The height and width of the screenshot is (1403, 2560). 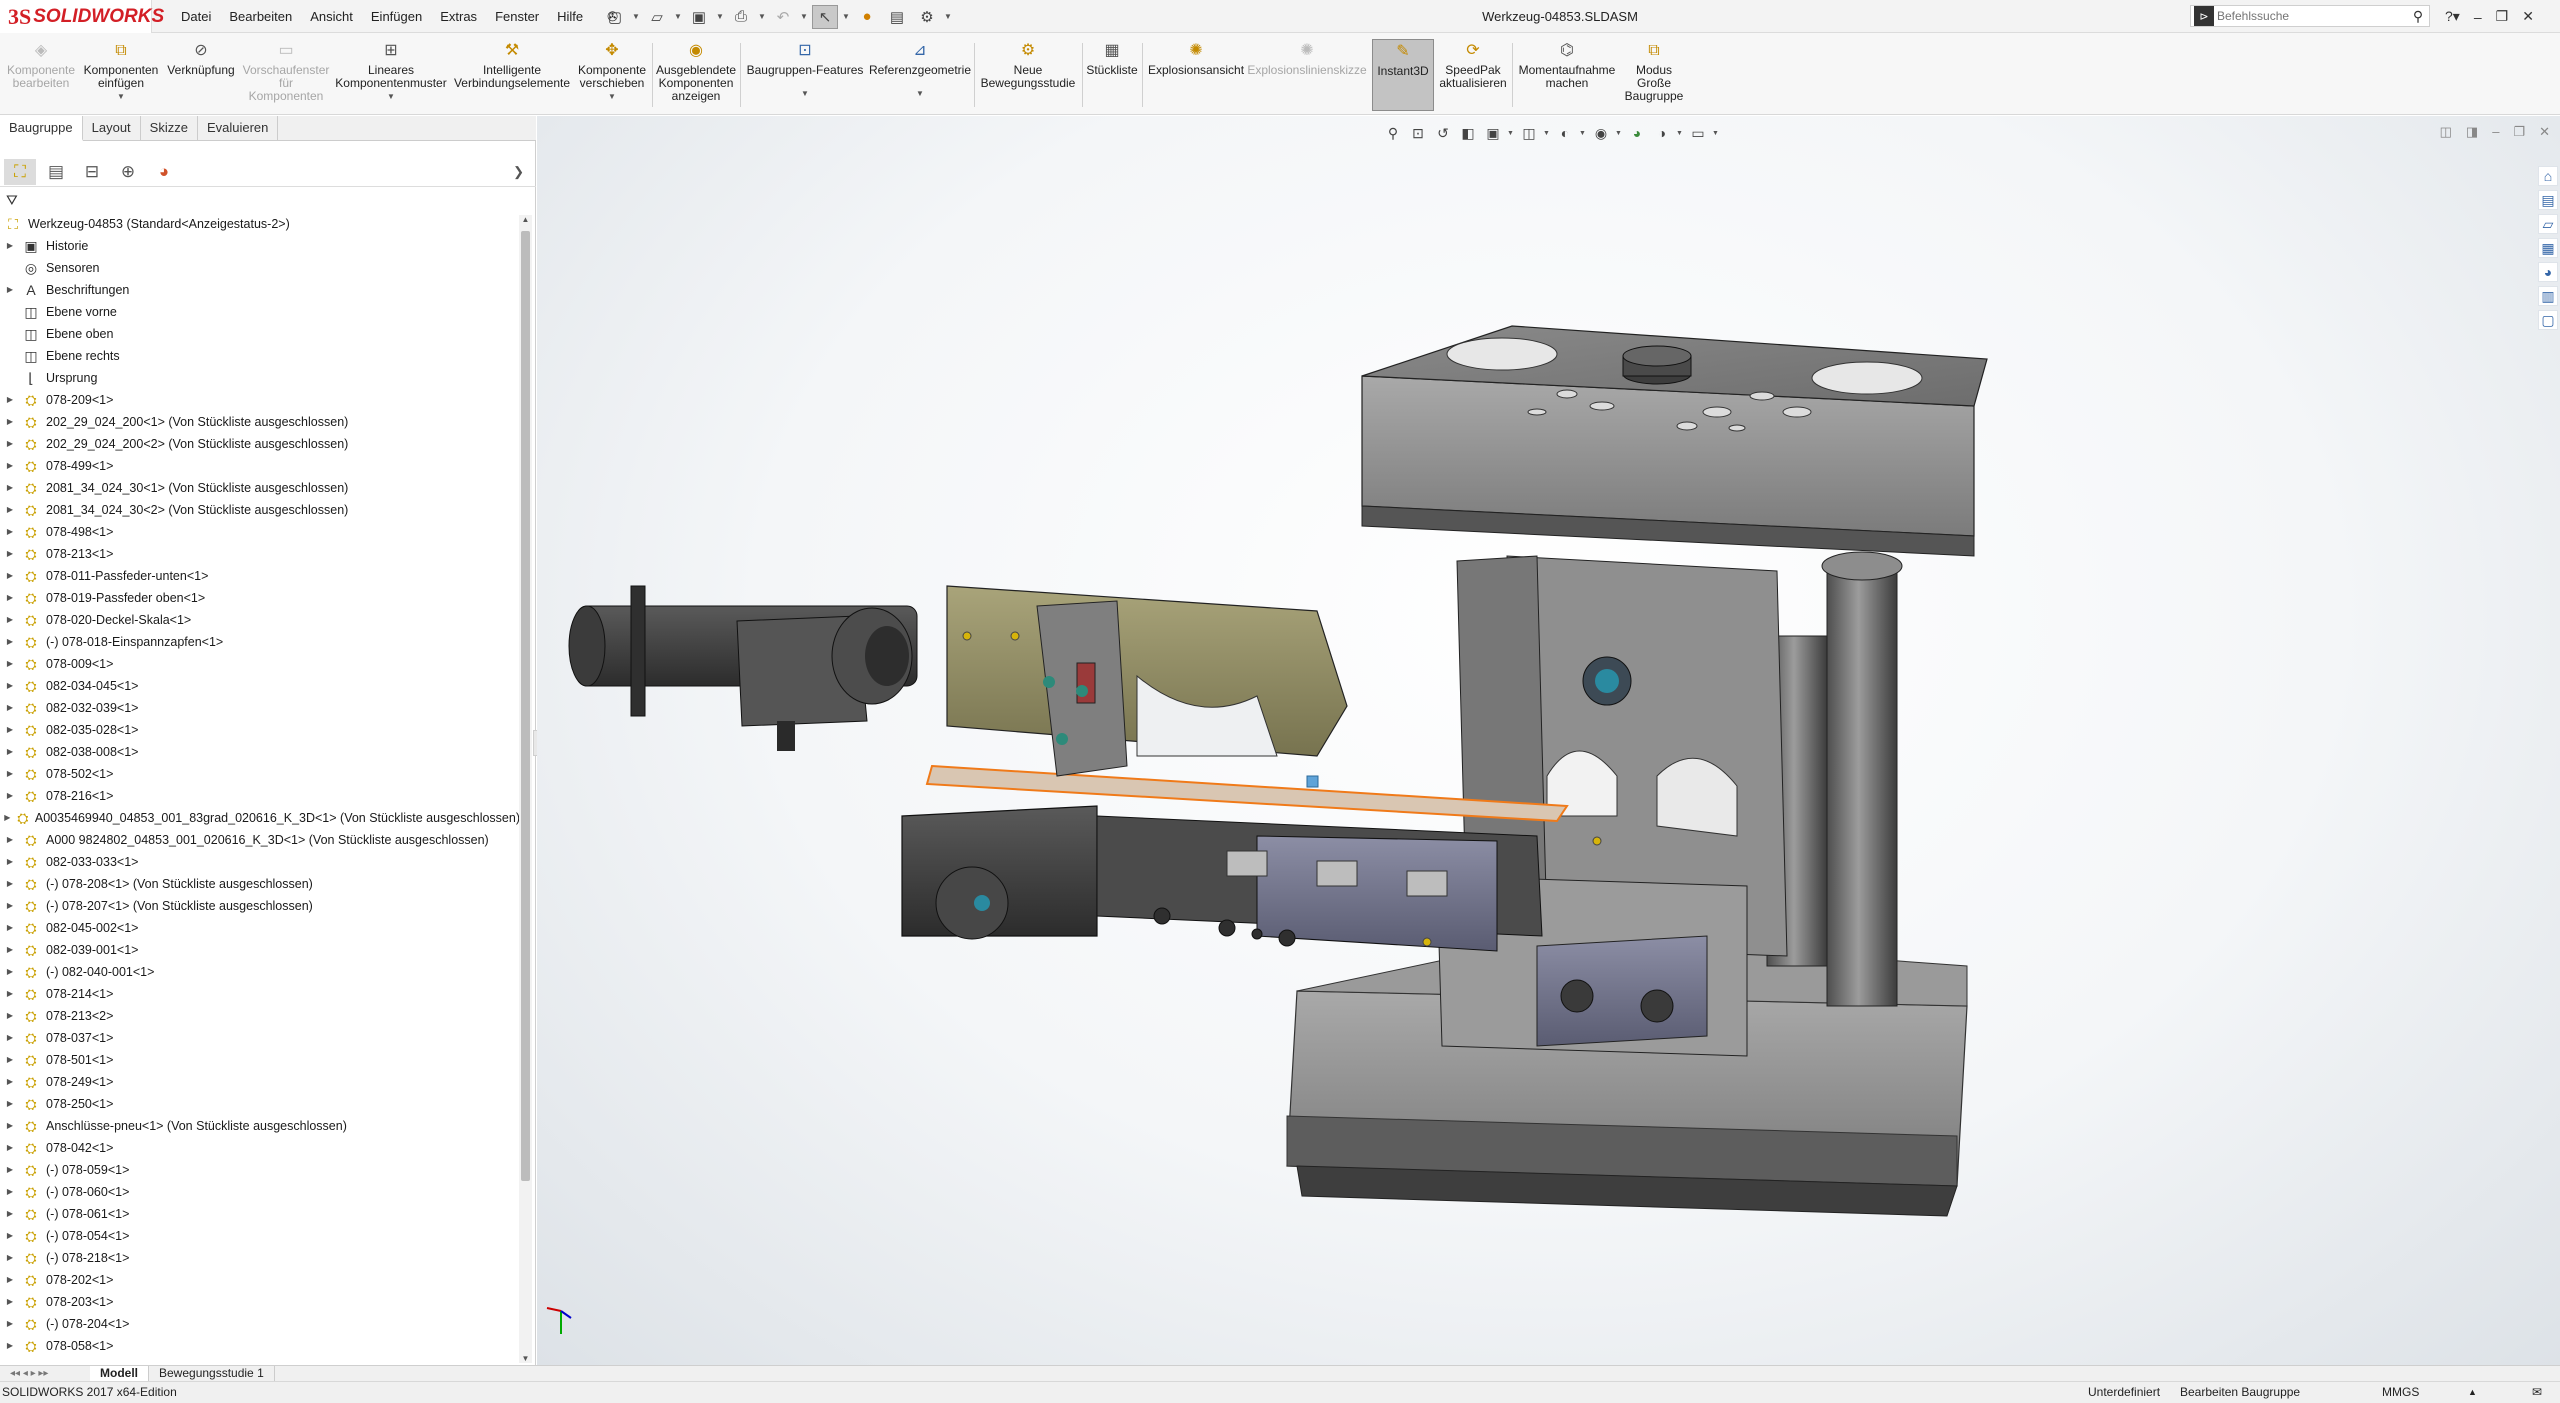 What do you see at coordinates (201, 75) in the screenshot?
I see `mate-button: ⊘ Verknüpfung` at bounding box center [201, 75].